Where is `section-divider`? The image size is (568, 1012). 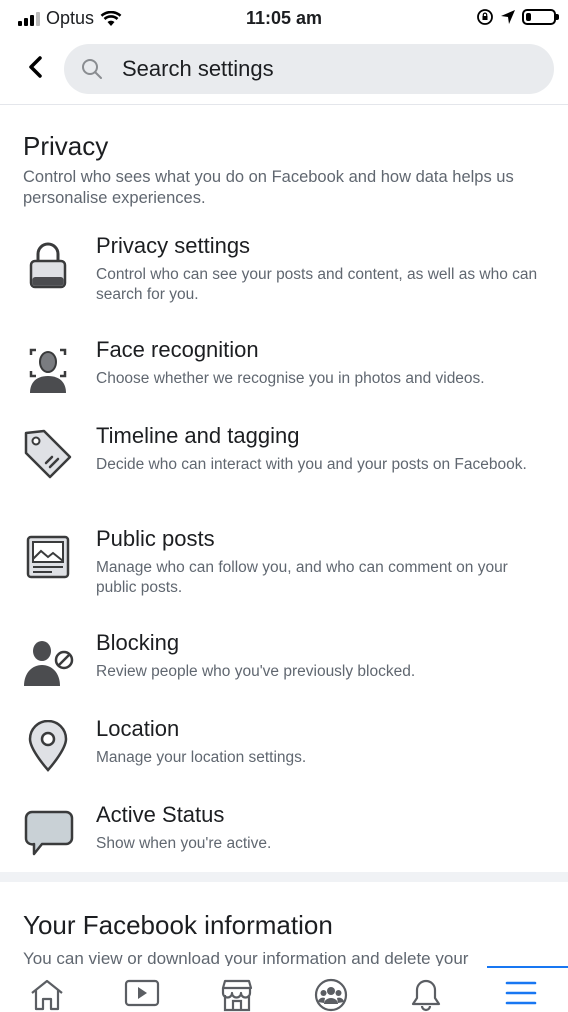 section-divider is located at coordinates (284, 877).